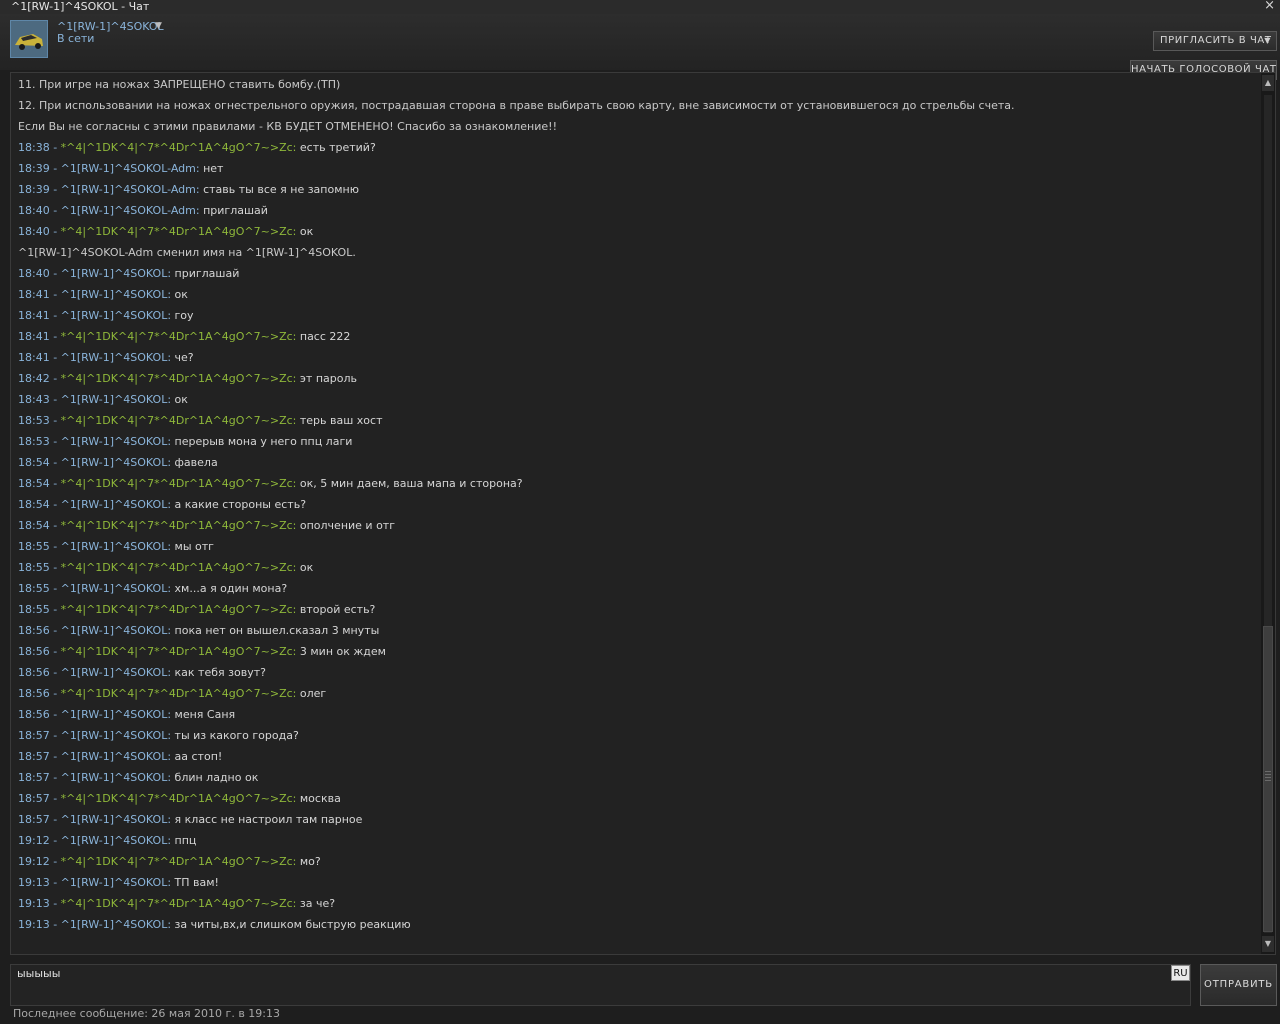 This screenshot has height=1024, width=1280. What do you see at coordinates (1268, 513) in the screenshot?
I see `vertical-scrollbar: ▲ ▼` at bounding box center [1268, 513].